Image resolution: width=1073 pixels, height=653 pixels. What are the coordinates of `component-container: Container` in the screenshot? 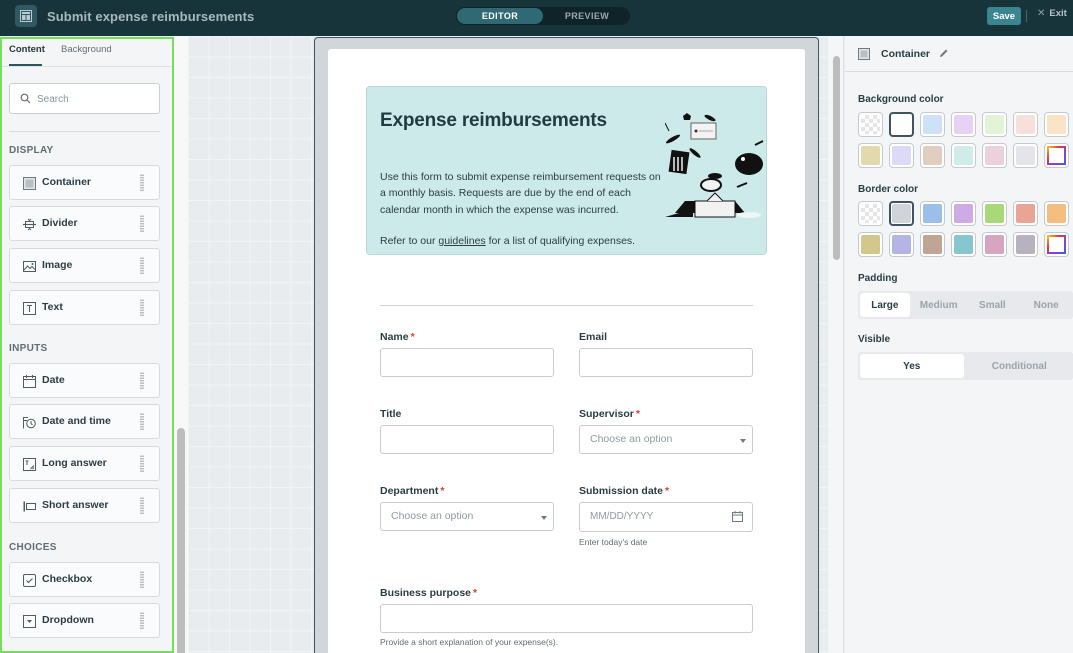 It's located at (84, 182).